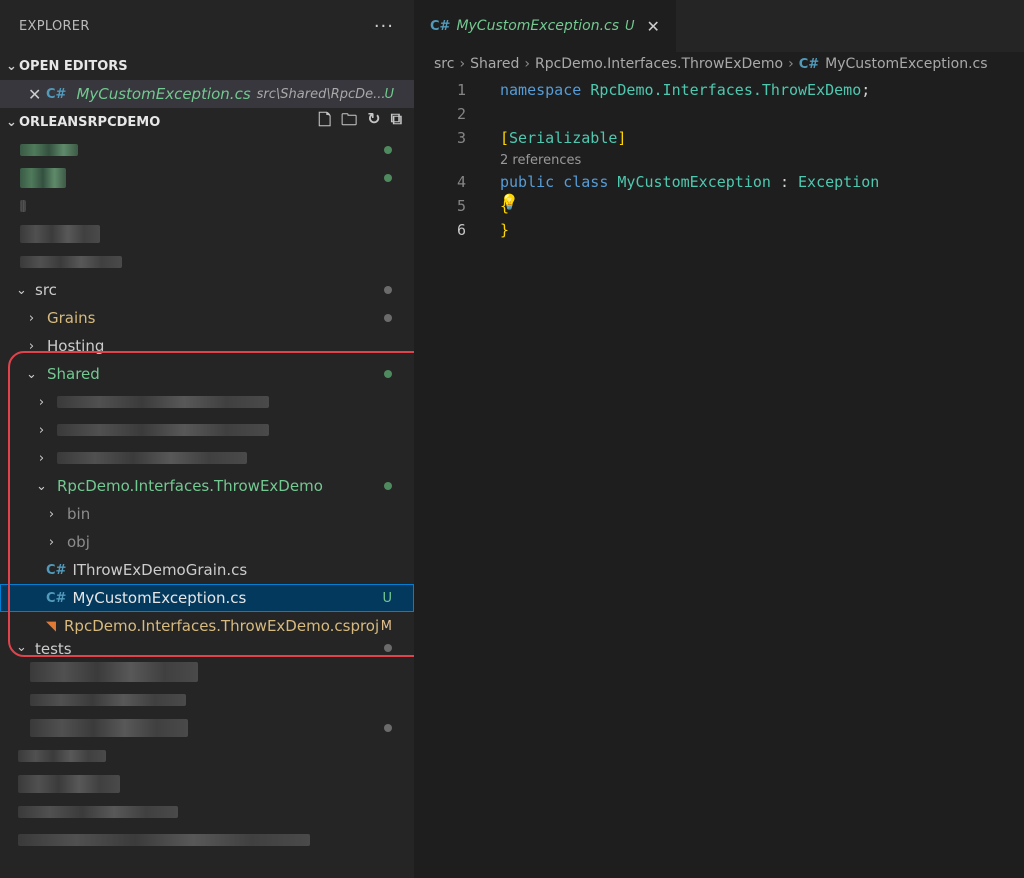 This screenshot has height=878, width=1024. I want to click on line-number: 5, so click(461, 206).